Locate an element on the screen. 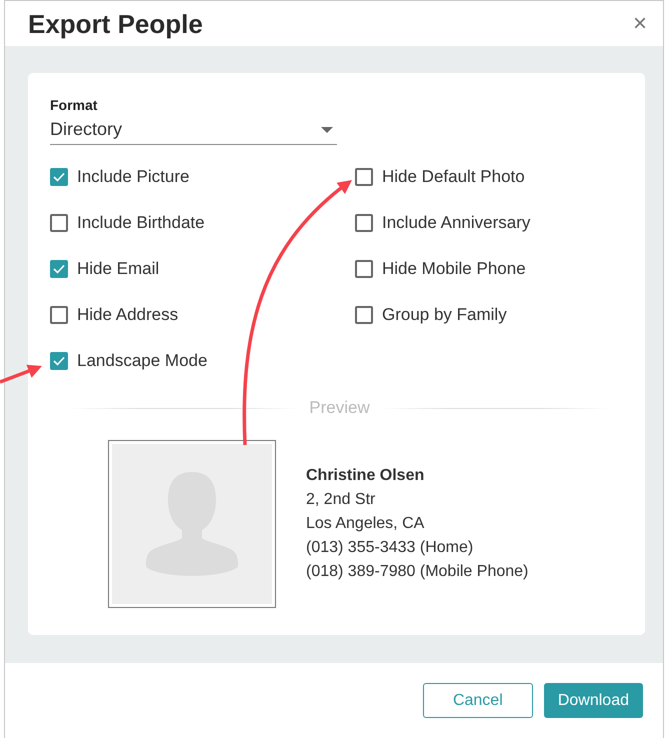  checkbox-label: Hide Default Photo is located at coordinates (453, 177).